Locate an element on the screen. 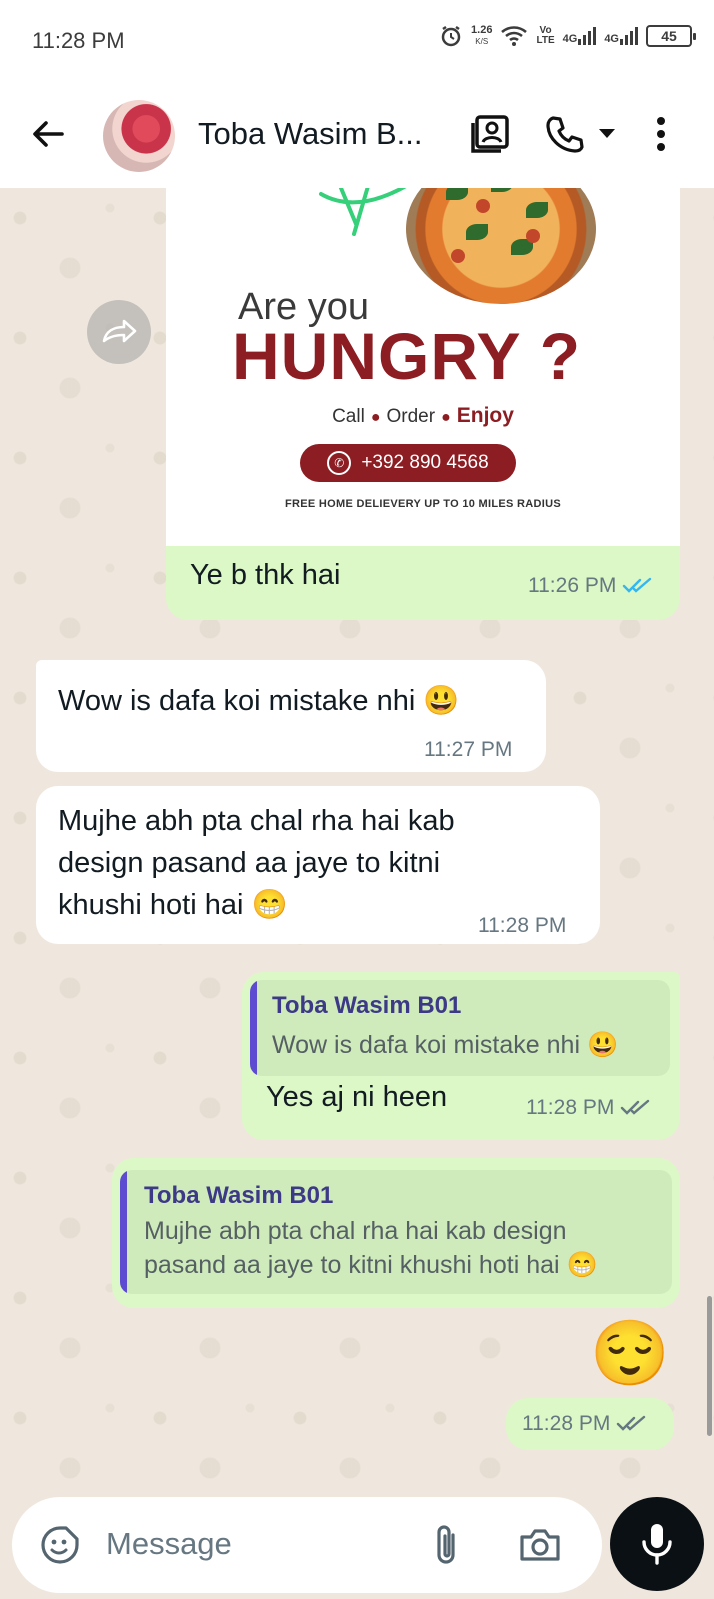  battery-icon: 45 is located at coordinates (671, 36).